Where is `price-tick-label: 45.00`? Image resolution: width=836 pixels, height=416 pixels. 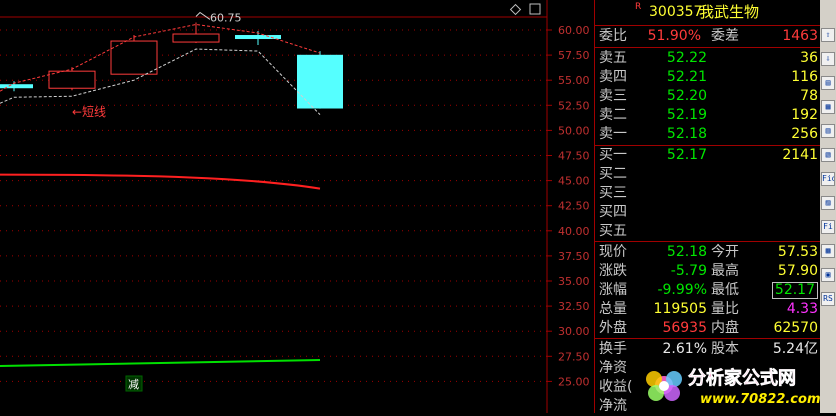 price-tick-label: 45.00 is located at coordinates (574, 181).